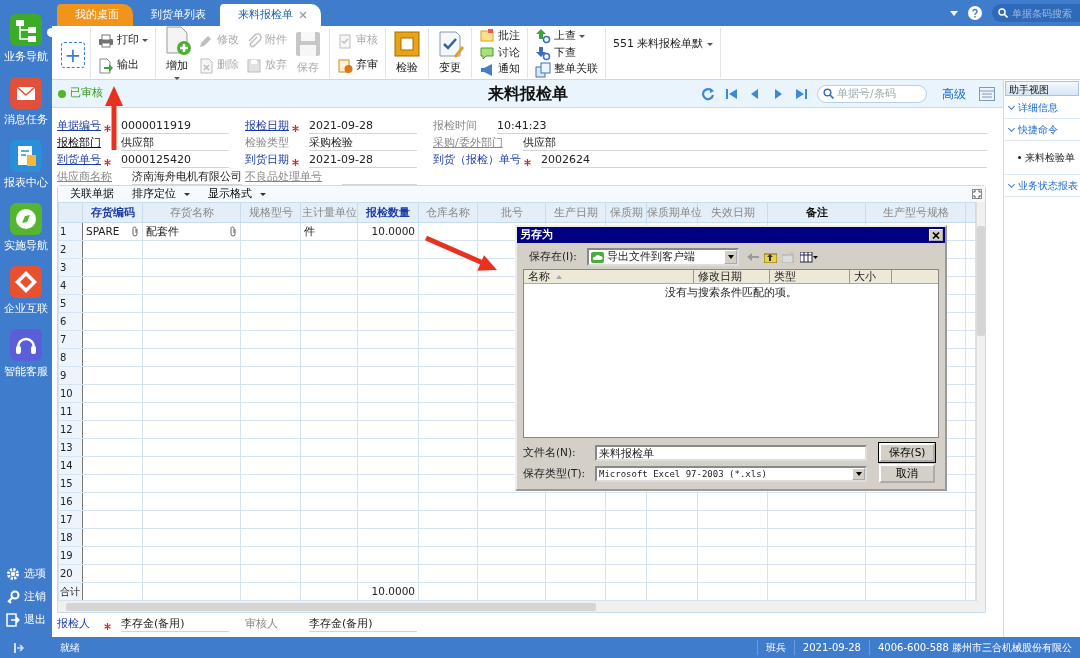 This screenshot has height=658, width=1080. Describe the element at coordinates (987, 93) in the screenshot. I see `layout-icon` at that location.